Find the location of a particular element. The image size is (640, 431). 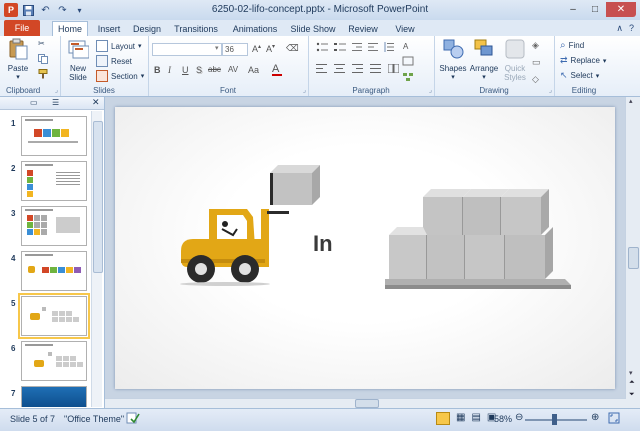

thumbnail-scrollbar is located at coordinates (97, 259).